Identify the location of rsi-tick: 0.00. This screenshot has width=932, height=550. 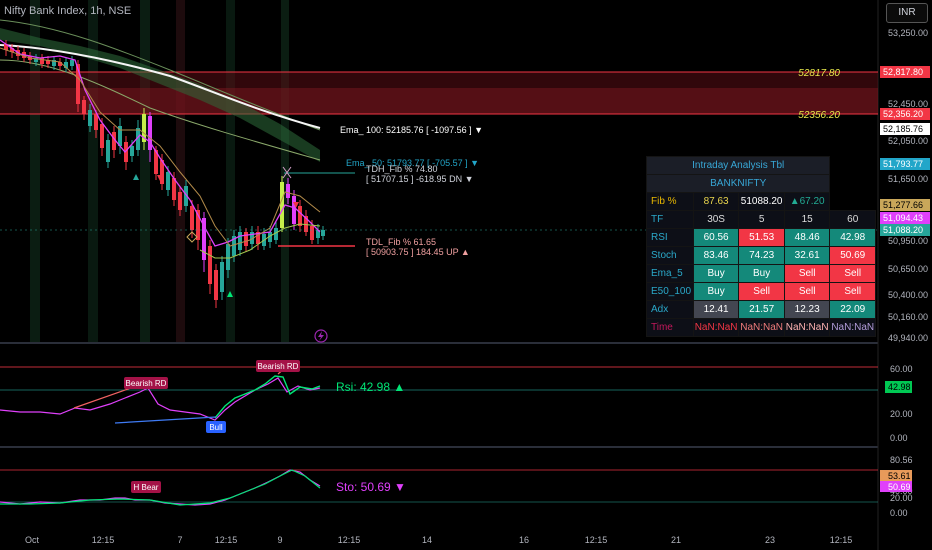
(899, 438).